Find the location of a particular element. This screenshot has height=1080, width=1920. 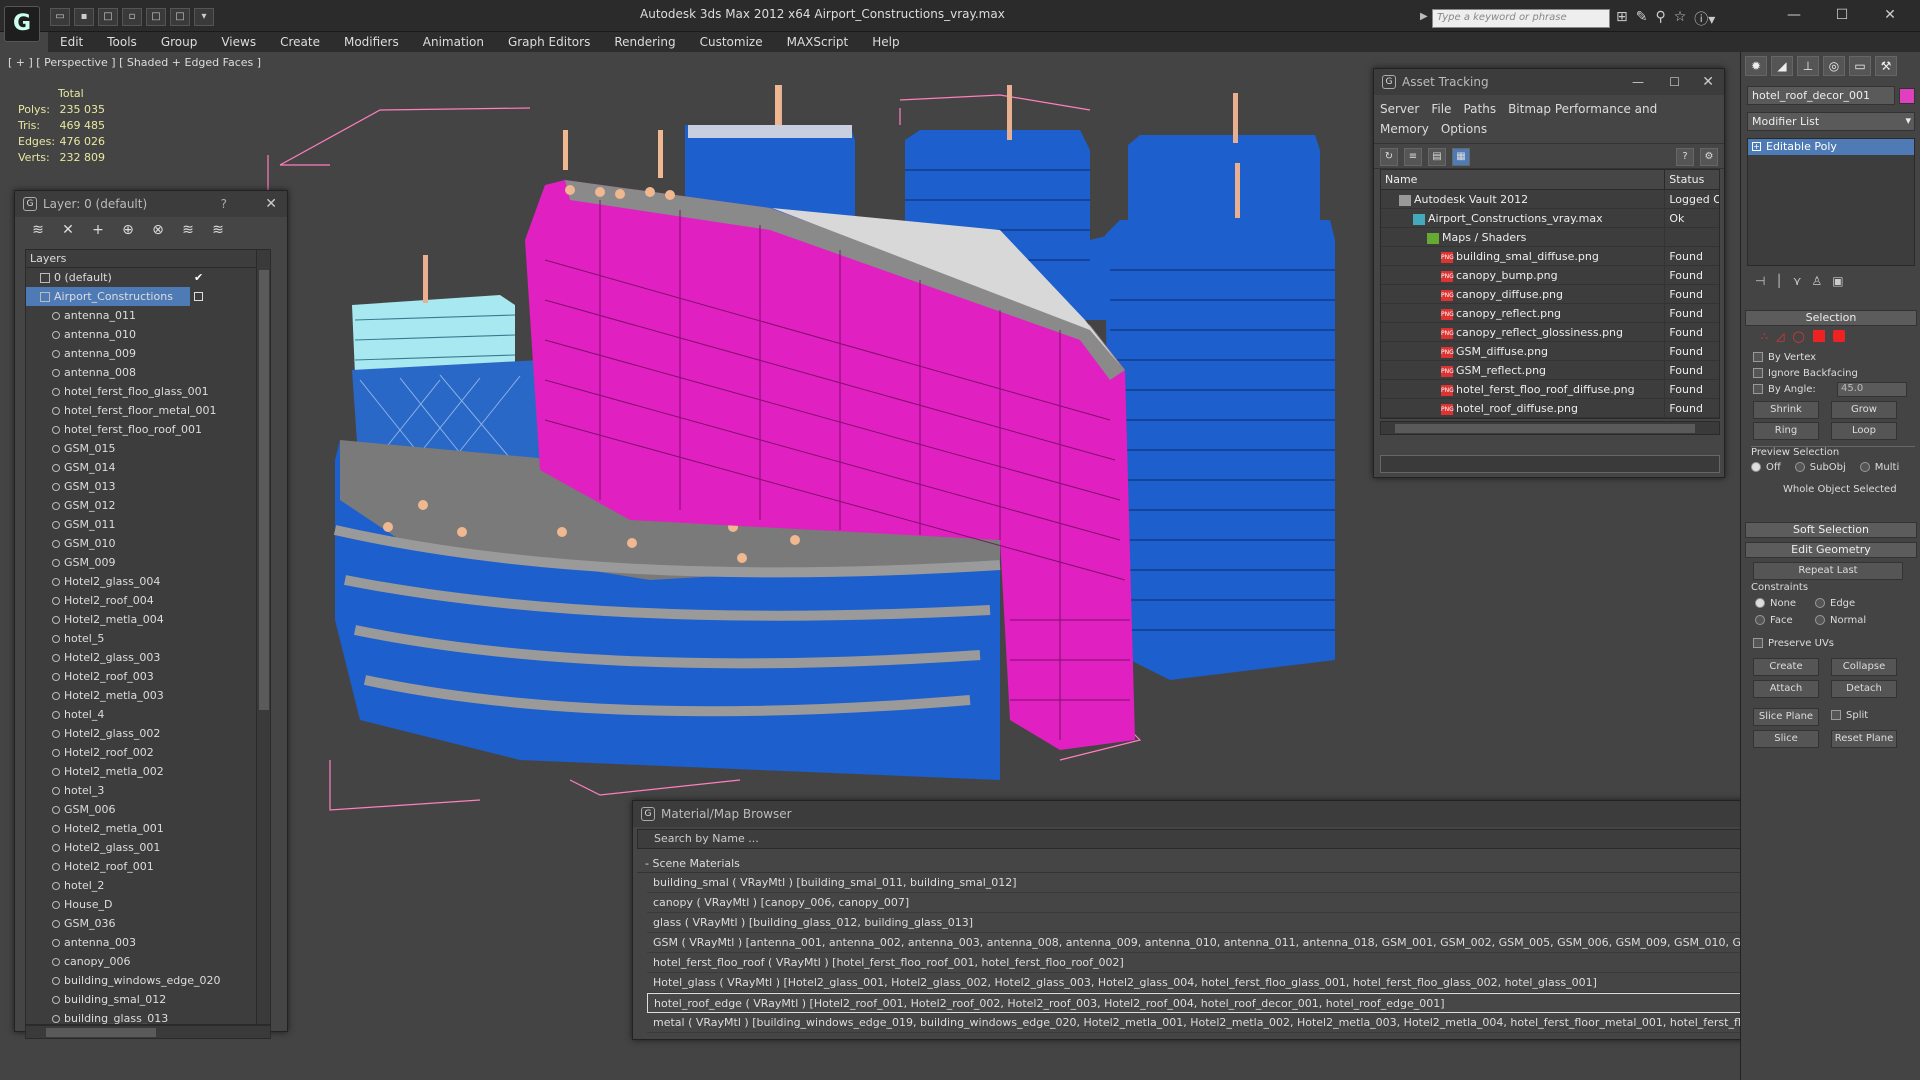

asset-row: PNG canopy_reflect_glossiness.png Found is located at coordinates (1550, 332).